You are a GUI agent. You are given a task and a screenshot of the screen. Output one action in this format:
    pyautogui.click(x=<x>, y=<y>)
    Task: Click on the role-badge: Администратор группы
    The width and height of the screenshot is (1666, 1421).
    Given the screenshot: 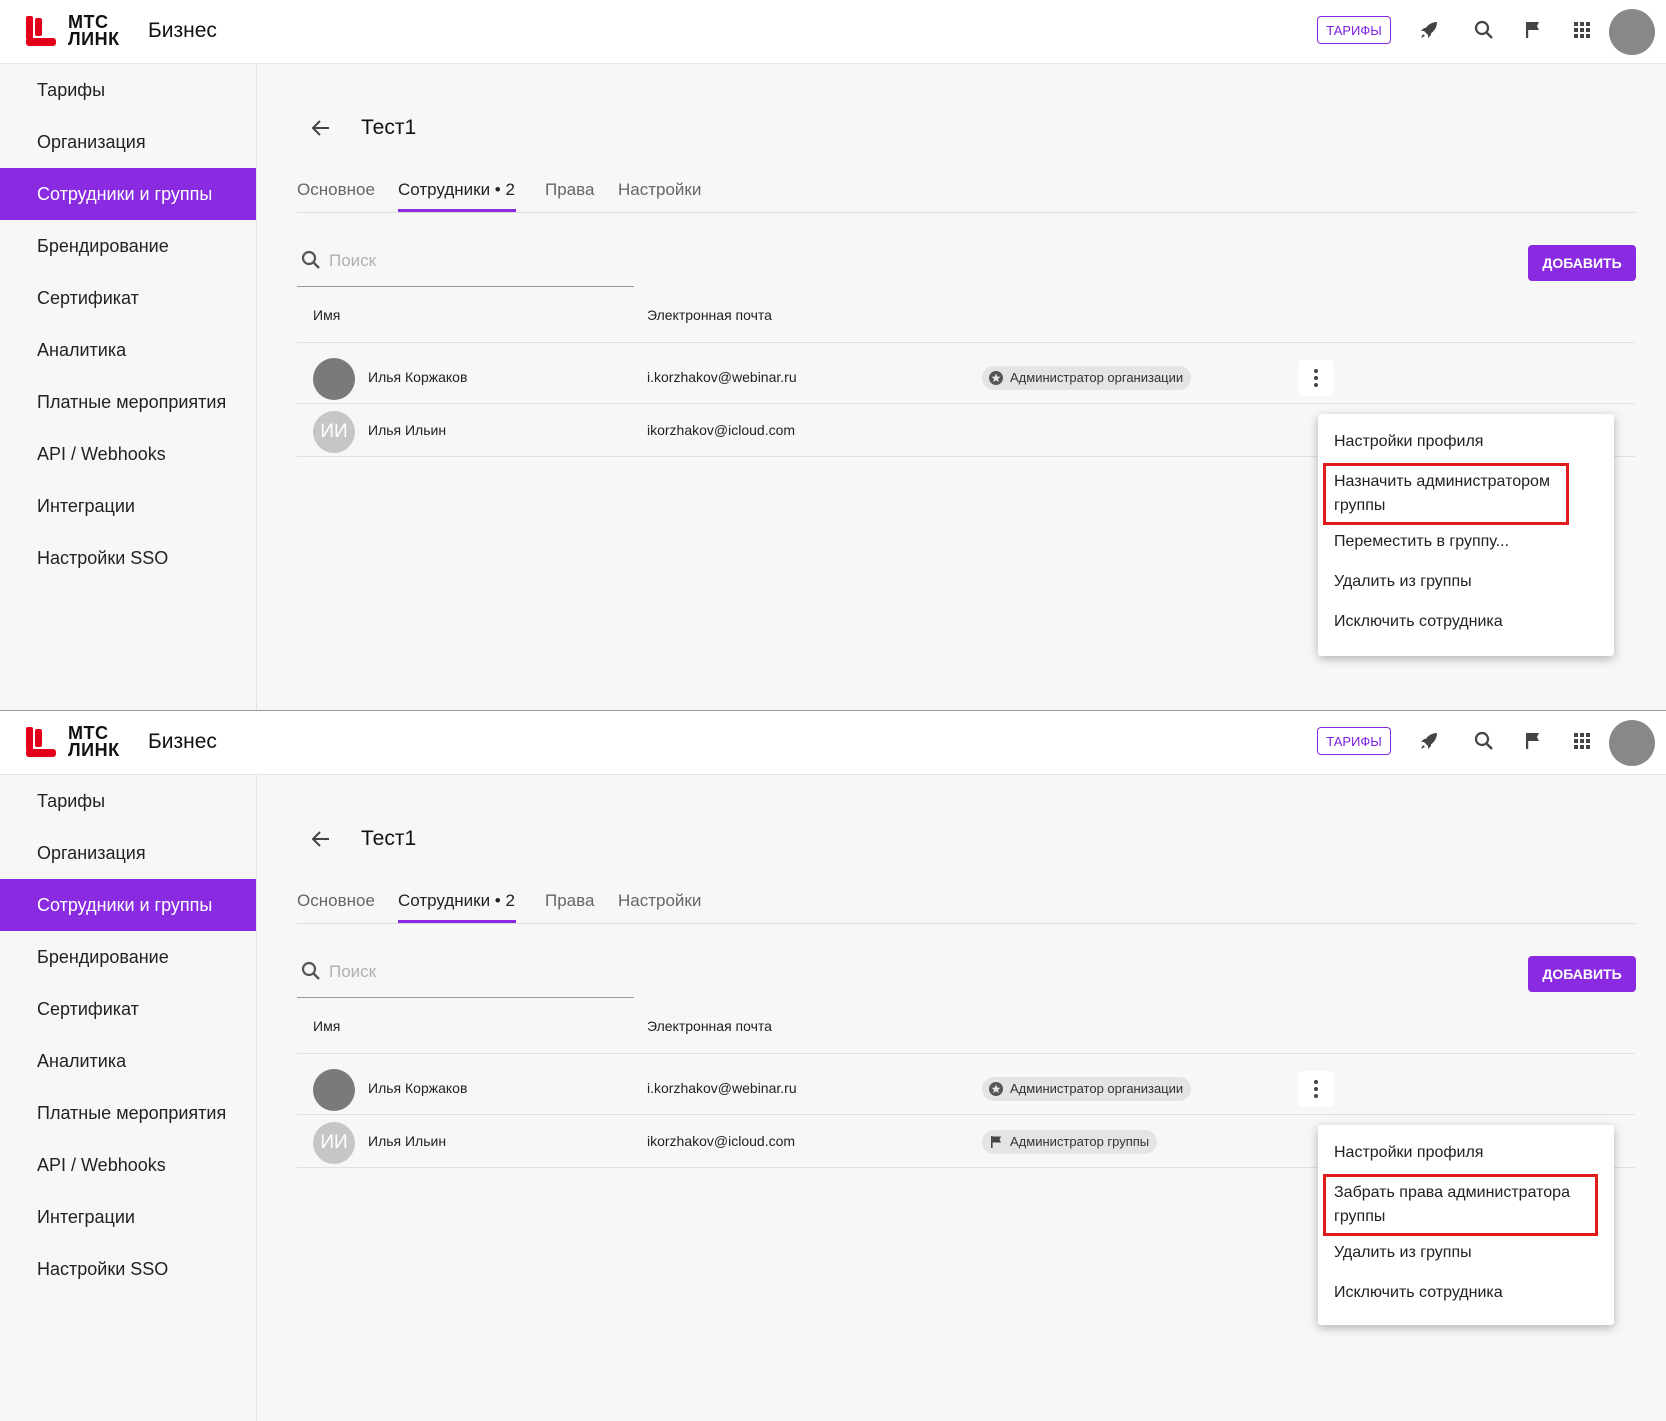 What is the action you would take?
    pyautogui.click(x=1070, y=1142)
    